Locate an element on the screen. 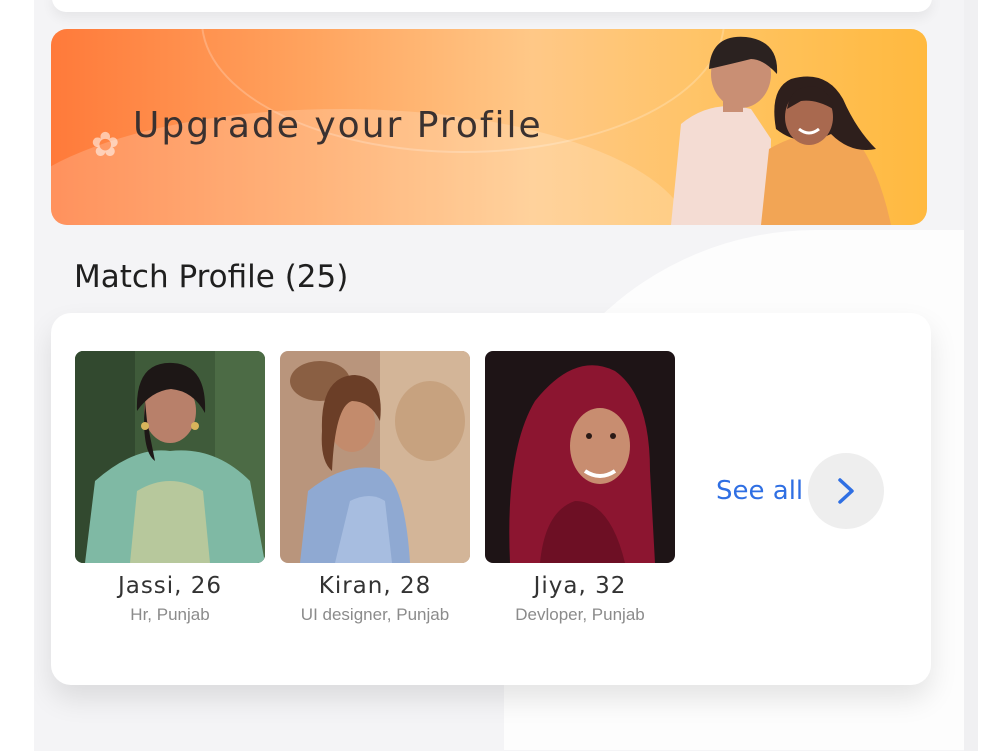 Image resolution: width=1000 pixels, height=751 pixels. profile-meta: UI designer, Punjab is located at coordinates (375, 614).